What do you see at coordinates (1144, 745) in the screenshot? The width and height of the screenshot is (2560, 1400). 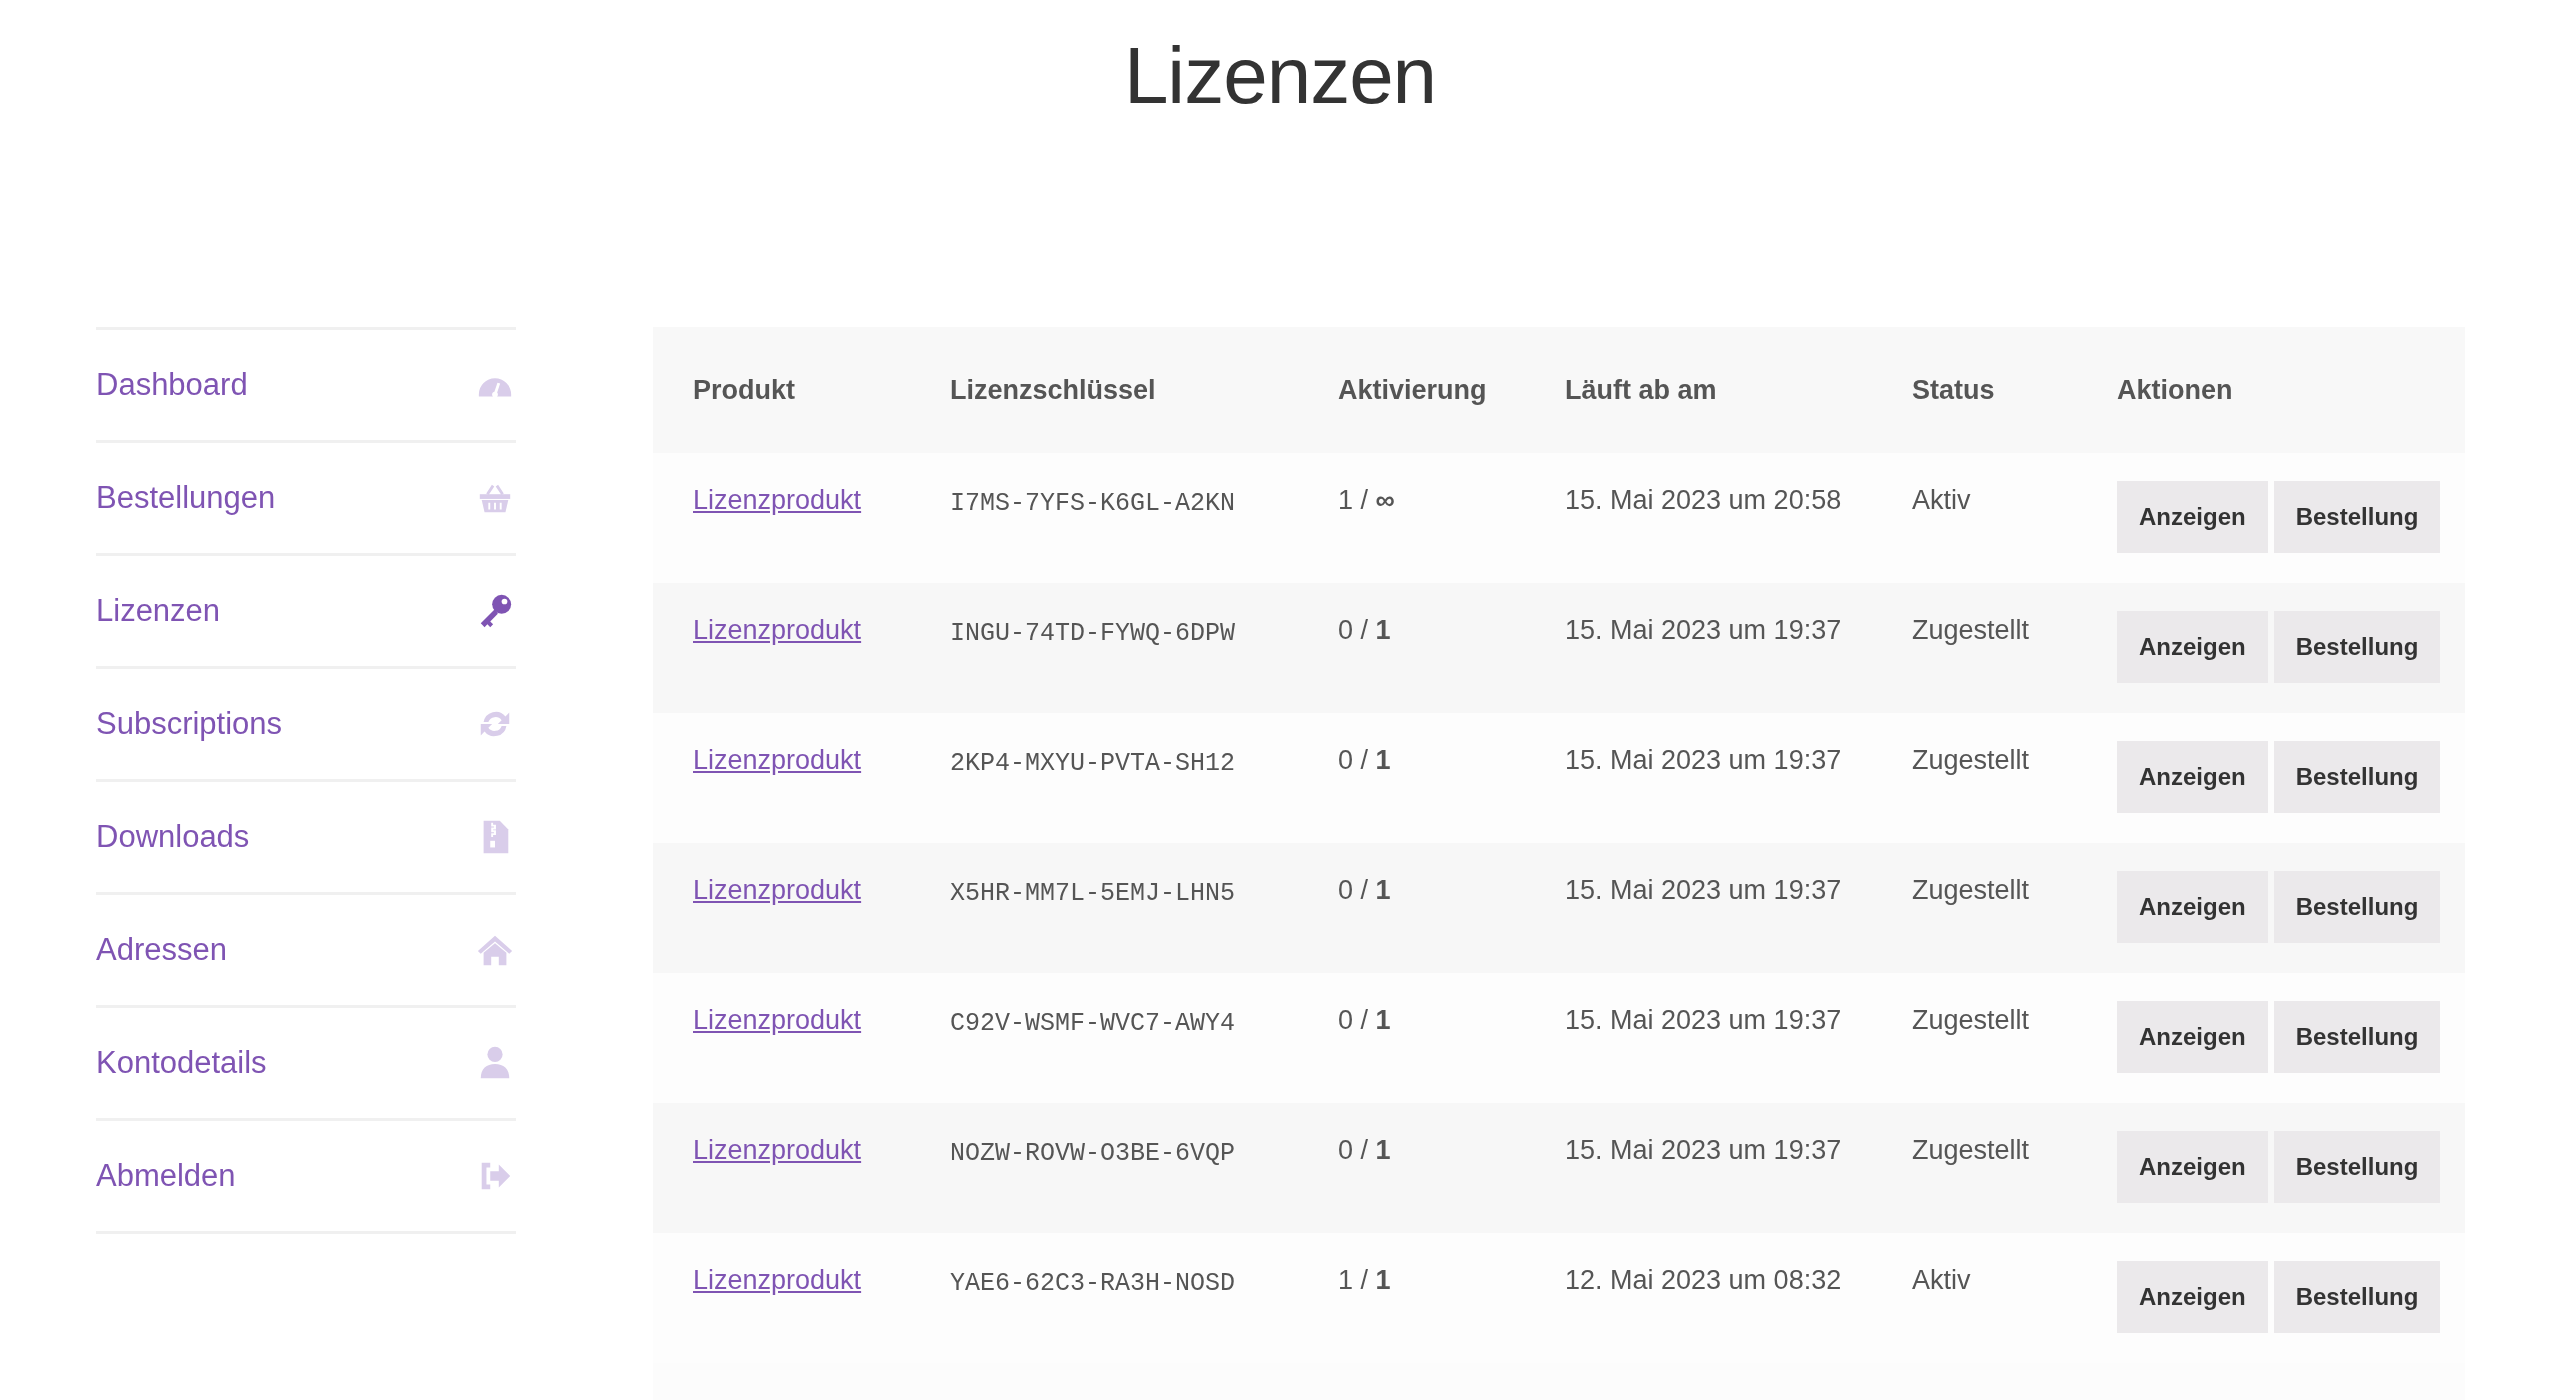 I see `license-key: 2KP4-MXYU-PVTA-SH12` at bounding box center [1144, 745].